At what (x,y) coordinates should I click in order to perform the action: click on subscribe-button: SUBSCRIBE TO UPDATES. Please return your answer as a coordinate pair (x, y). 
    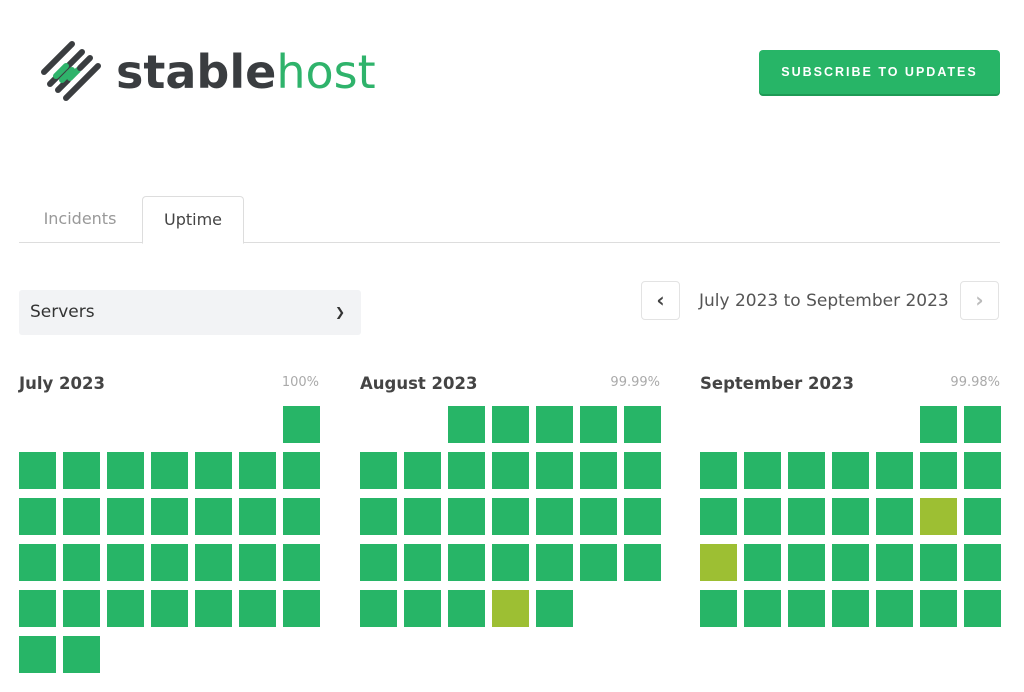
    Looking at the image, I should click on (879, 72).